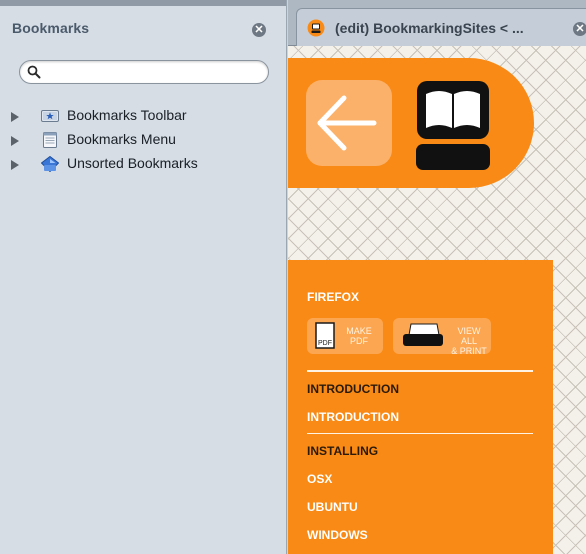 The image size is (586, 554). I want to click on section-heading: FIREFOX, so click(333, 297).